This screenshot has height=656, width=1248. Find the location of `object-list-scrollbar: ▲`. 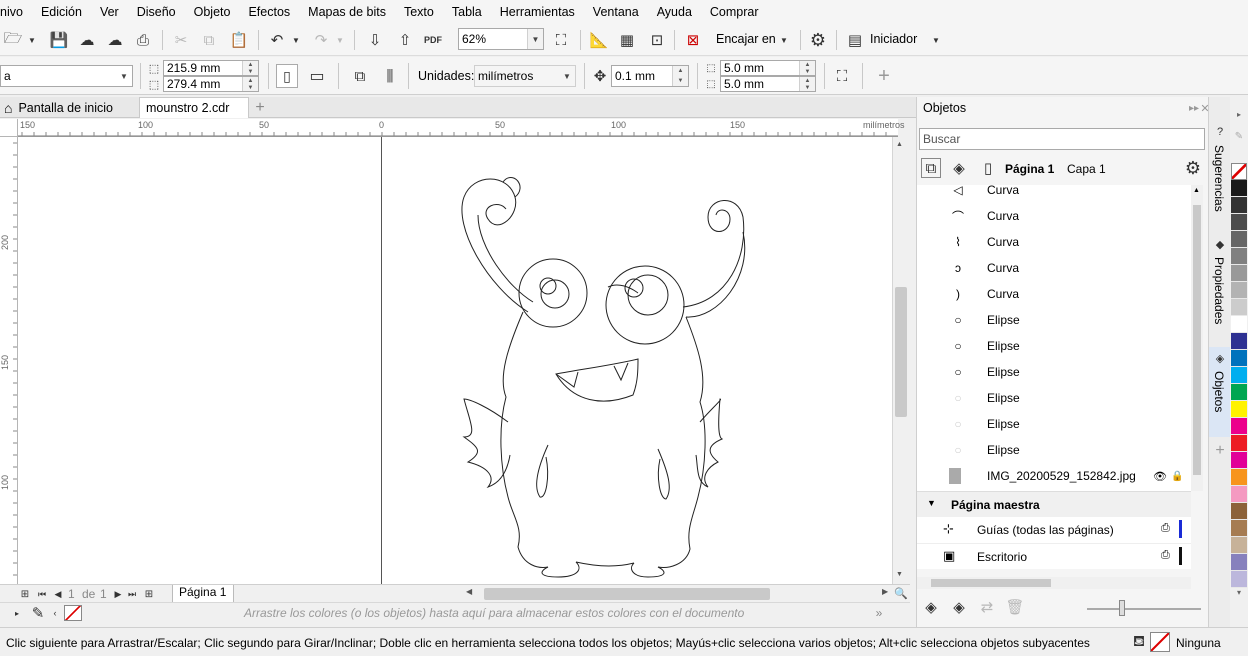

object-list-scrollbar: ▲ is located at coordinates (1197, 338).